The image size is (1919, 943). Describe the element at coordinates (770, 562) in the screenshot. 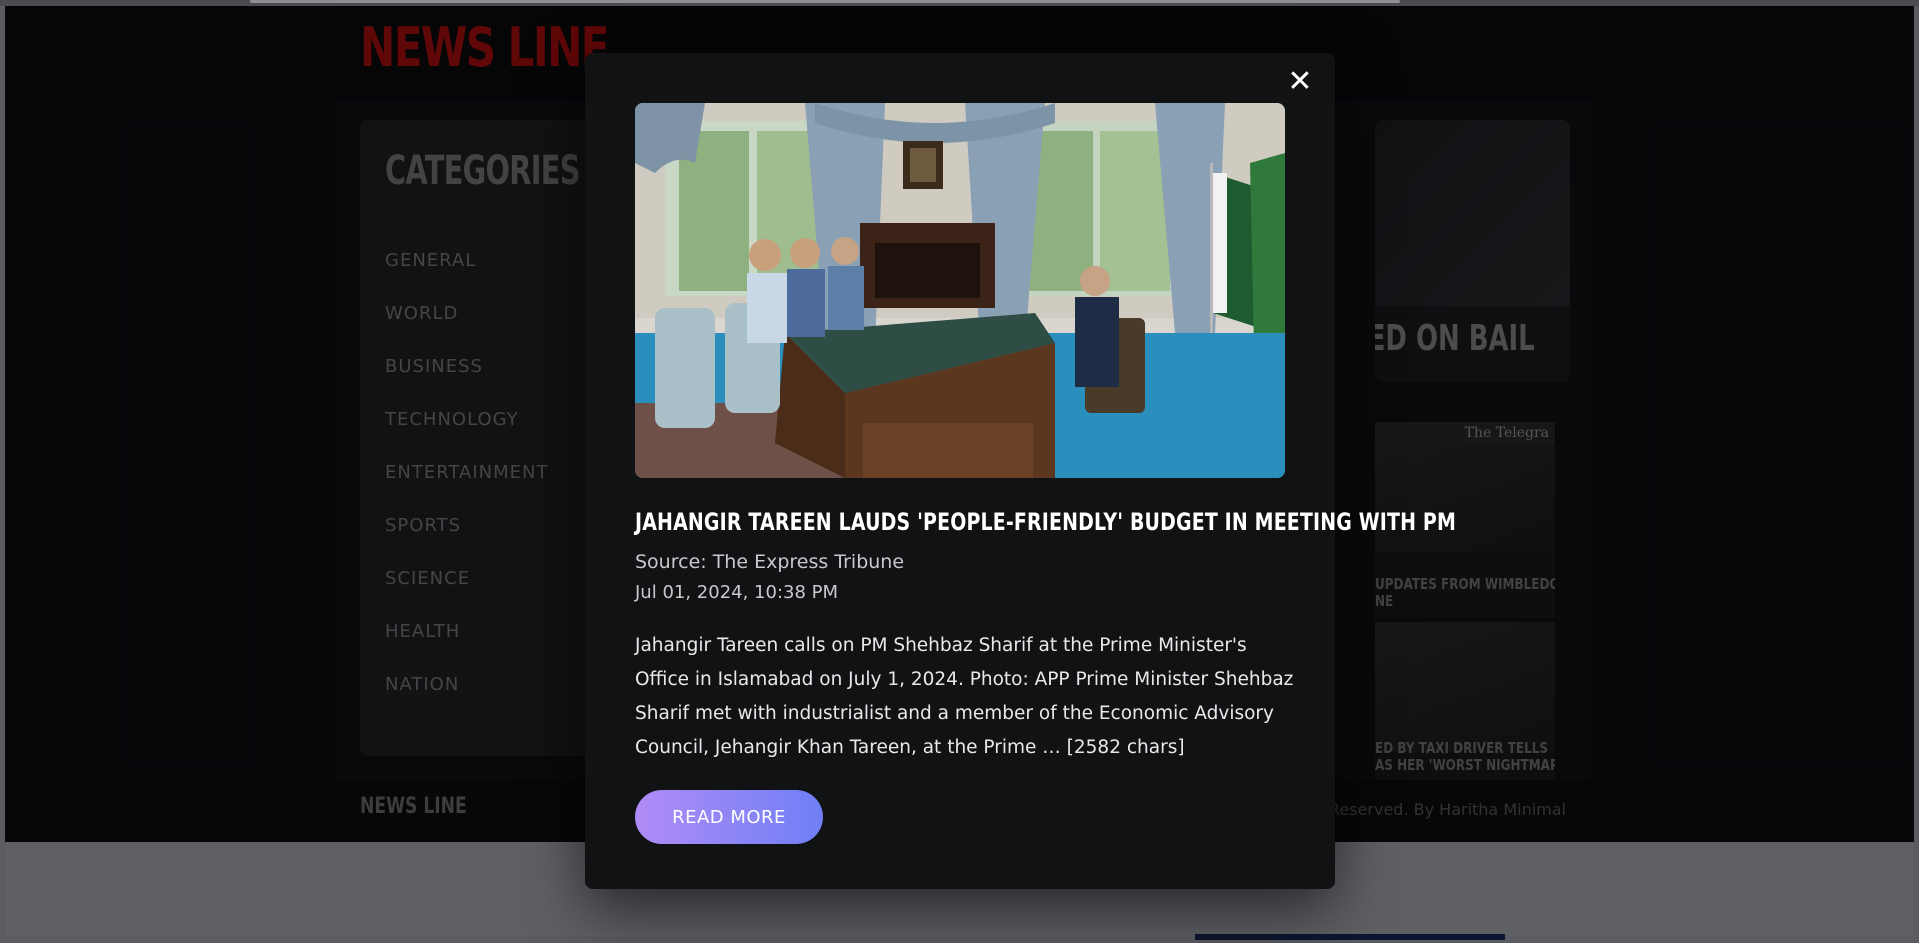

I see `article-source: Source: The Express Tribune` at that location.